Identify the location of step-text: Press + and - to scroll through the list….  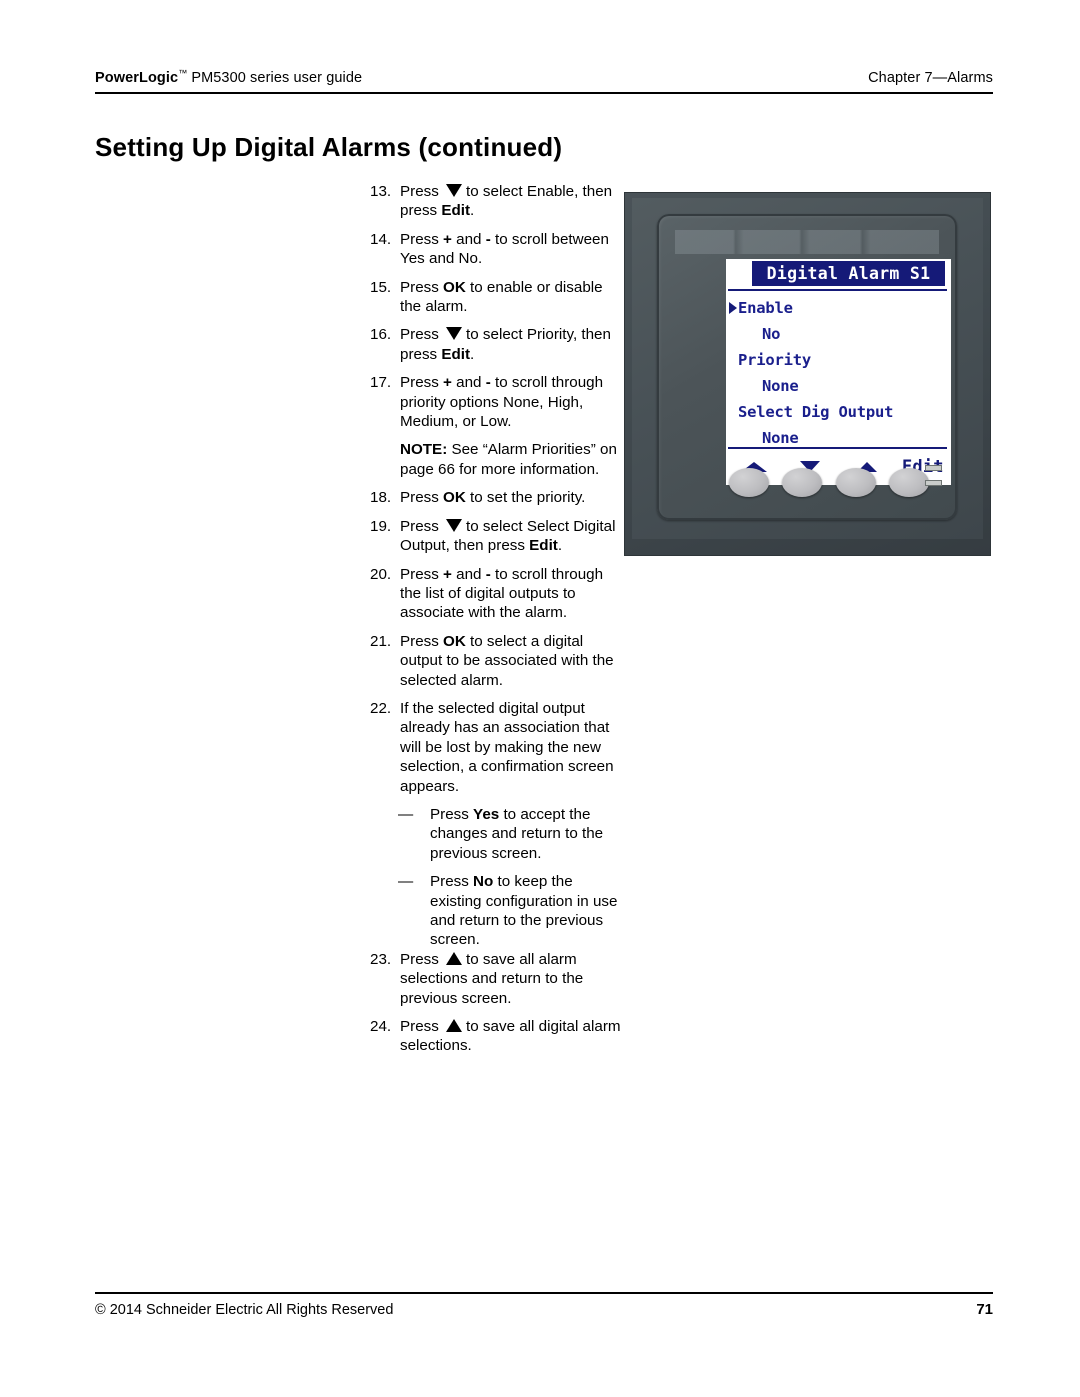
(511, 594).